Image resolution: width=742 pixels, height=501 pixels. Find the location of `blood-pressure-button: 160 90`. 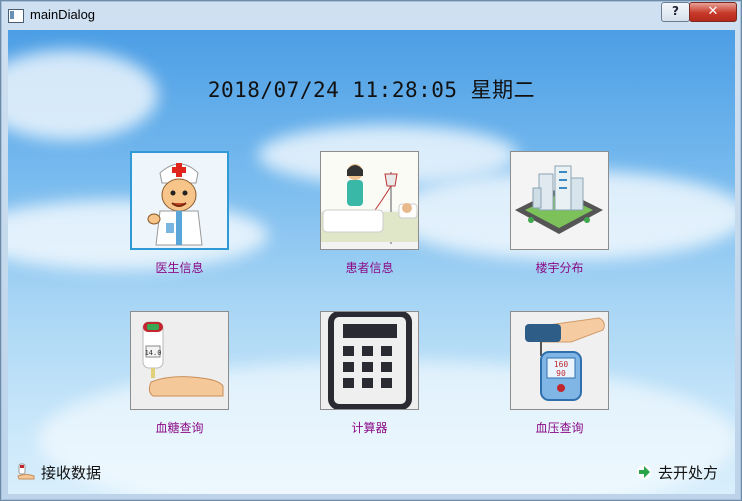

blood-pressure-button: 160 90 is located at coordinates (559, 360).